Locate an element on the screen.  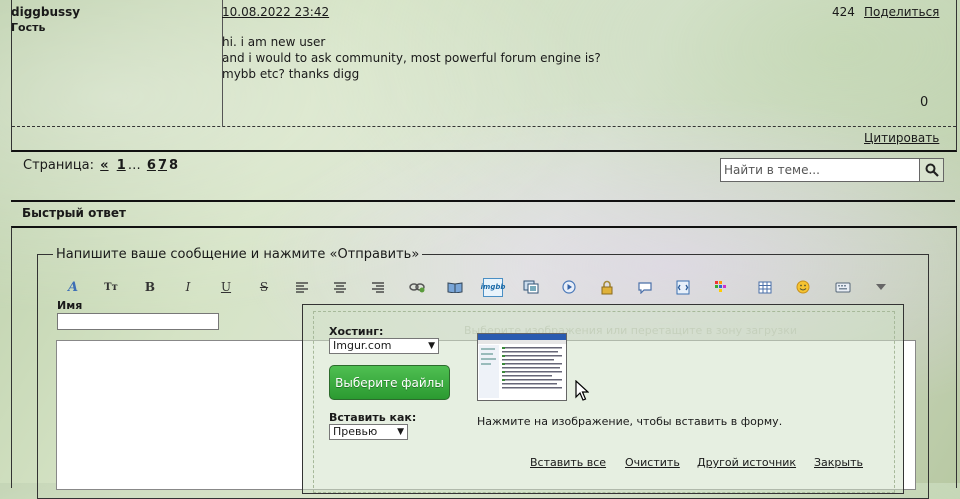
font-icon: A is located at coordinates (73, 287).